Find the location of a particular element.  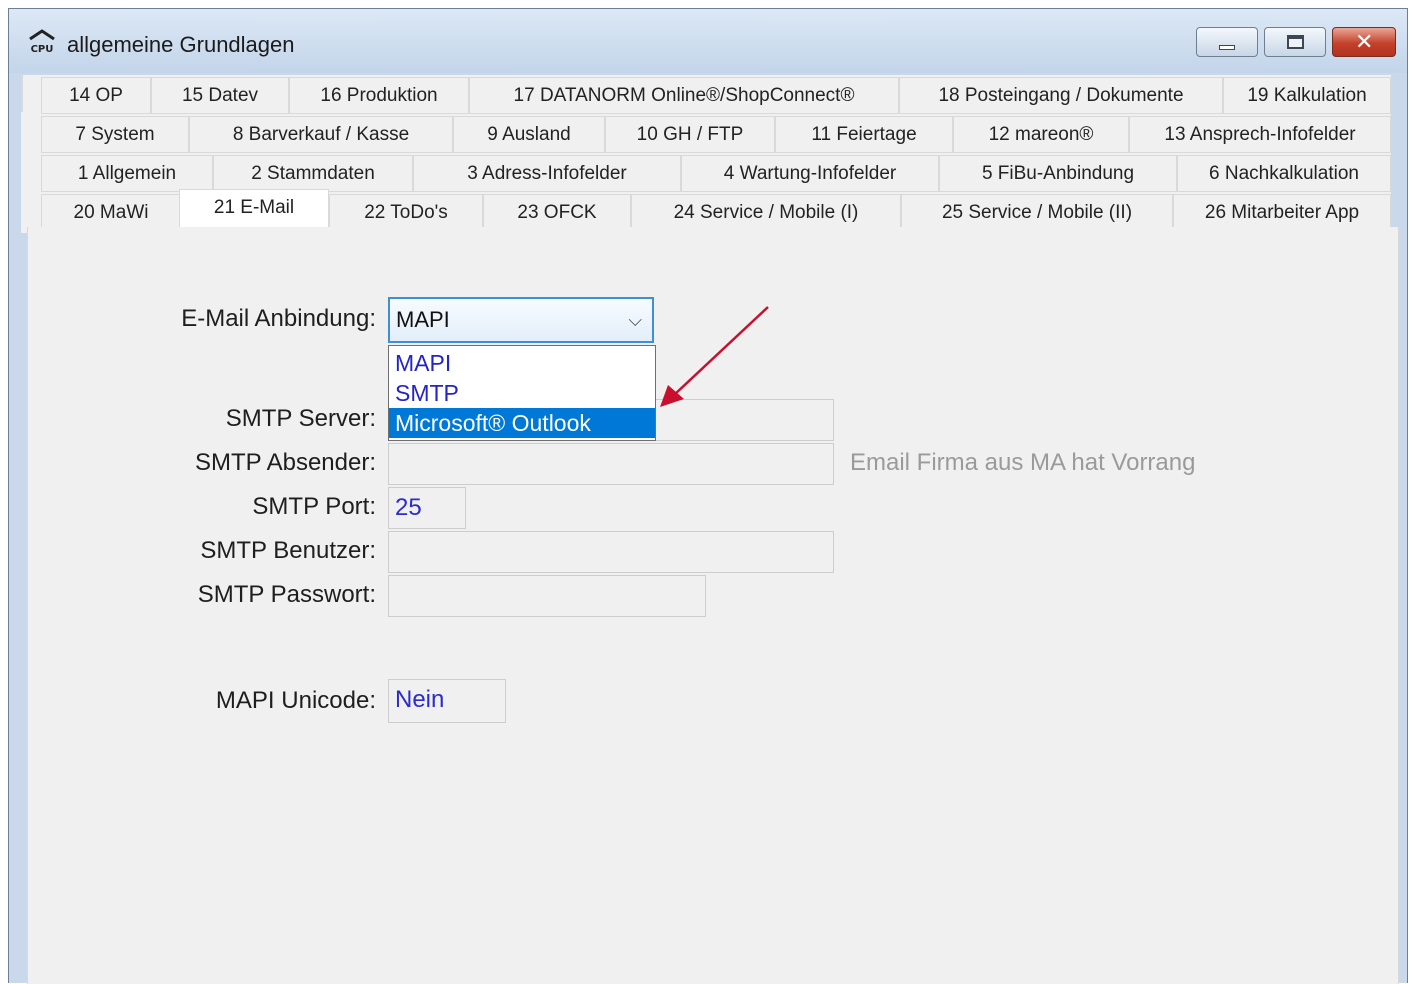

annotation-arrow-line is located at coordinates (721, 351).